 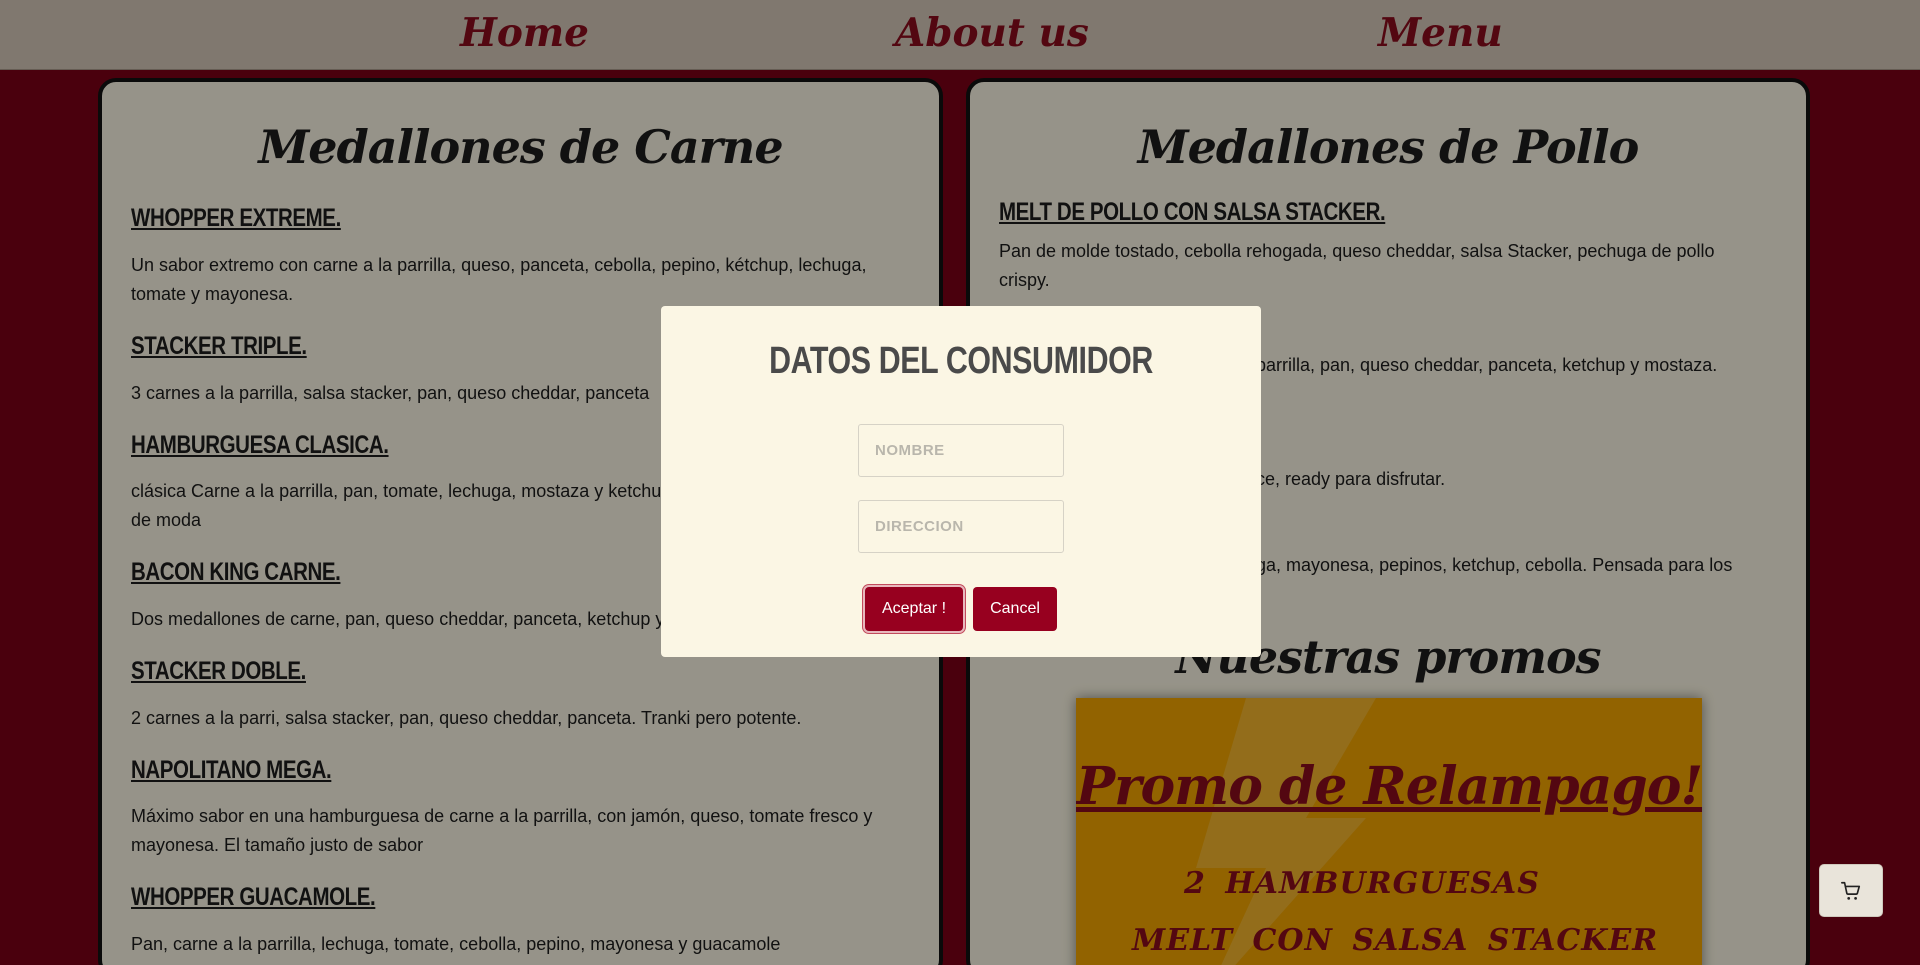 I want to click on accept-button: Aceptar !, so click(x=914, y=609).